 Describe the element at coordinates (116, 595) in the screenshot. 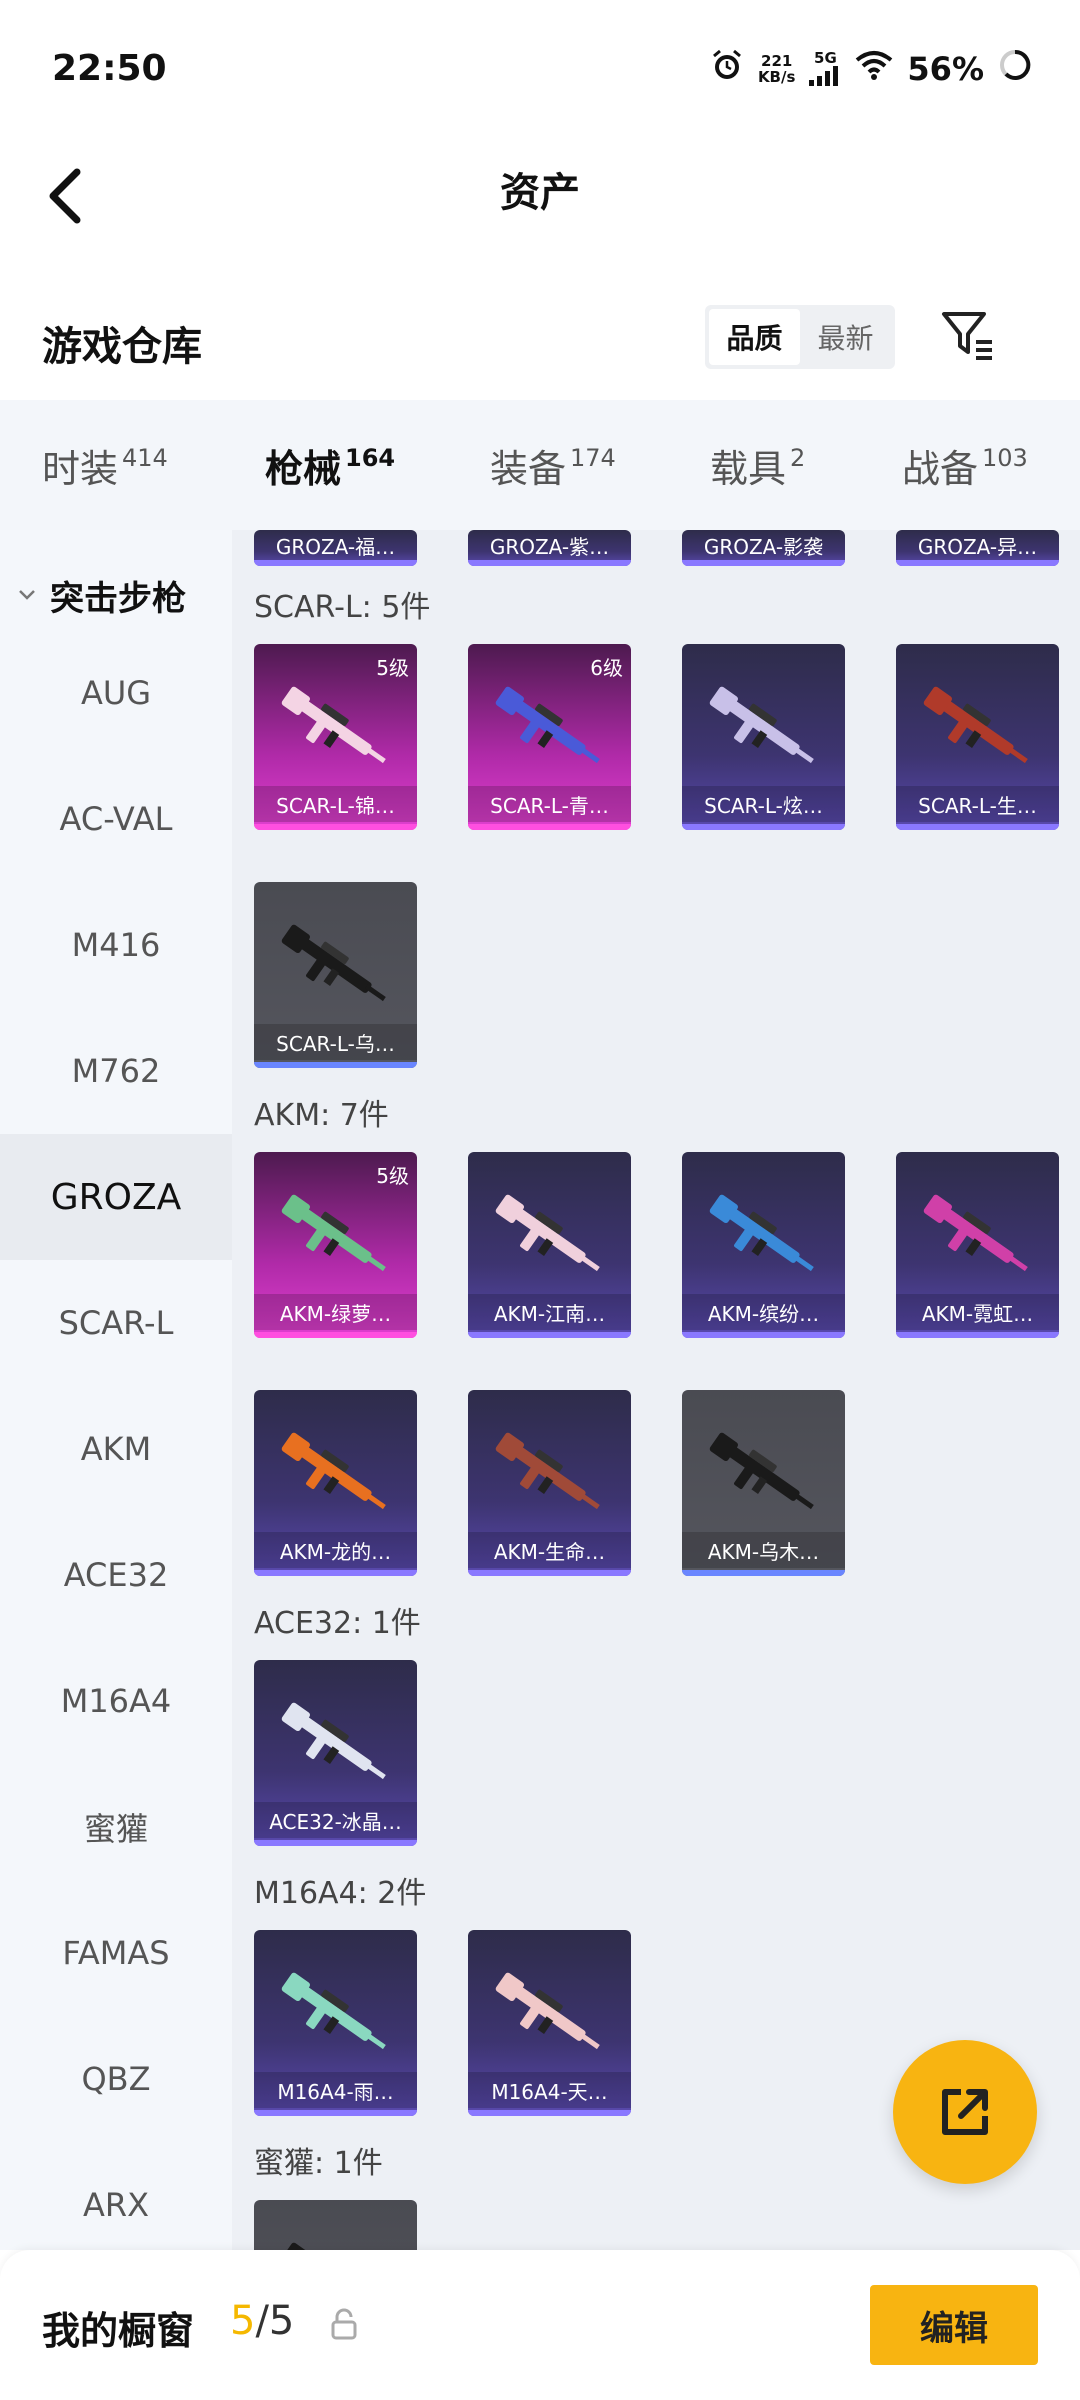

I see `sidebar-category-header: 突击步枪` at that location.